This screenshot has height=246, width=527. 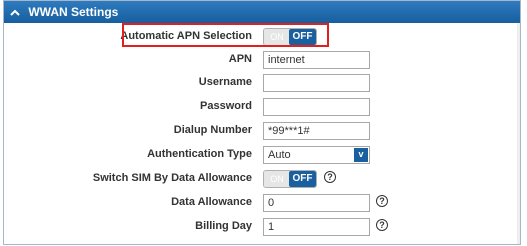 What do you see at coordinates (225, 82) in the screenshot?
I see `username-label: Username` at bounding box center [225, 82].